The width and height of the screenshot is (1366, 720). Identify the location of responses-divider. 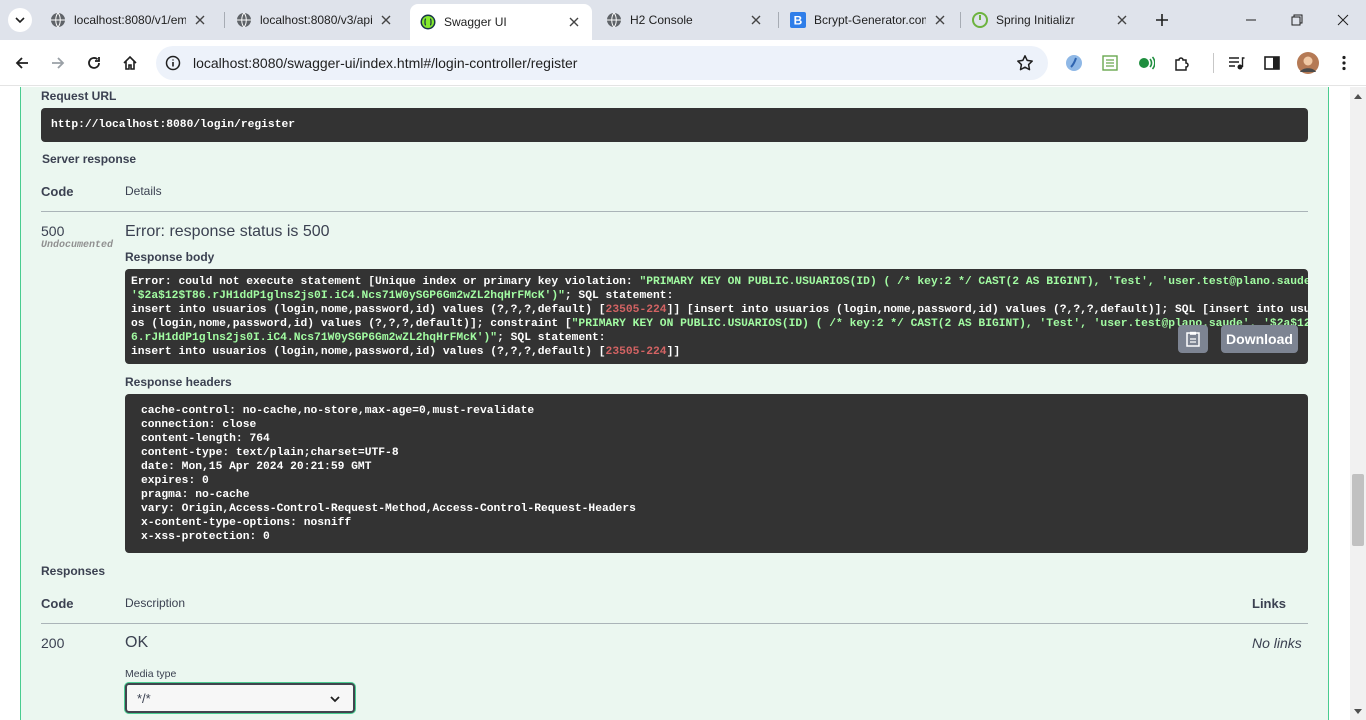
(674, 623).